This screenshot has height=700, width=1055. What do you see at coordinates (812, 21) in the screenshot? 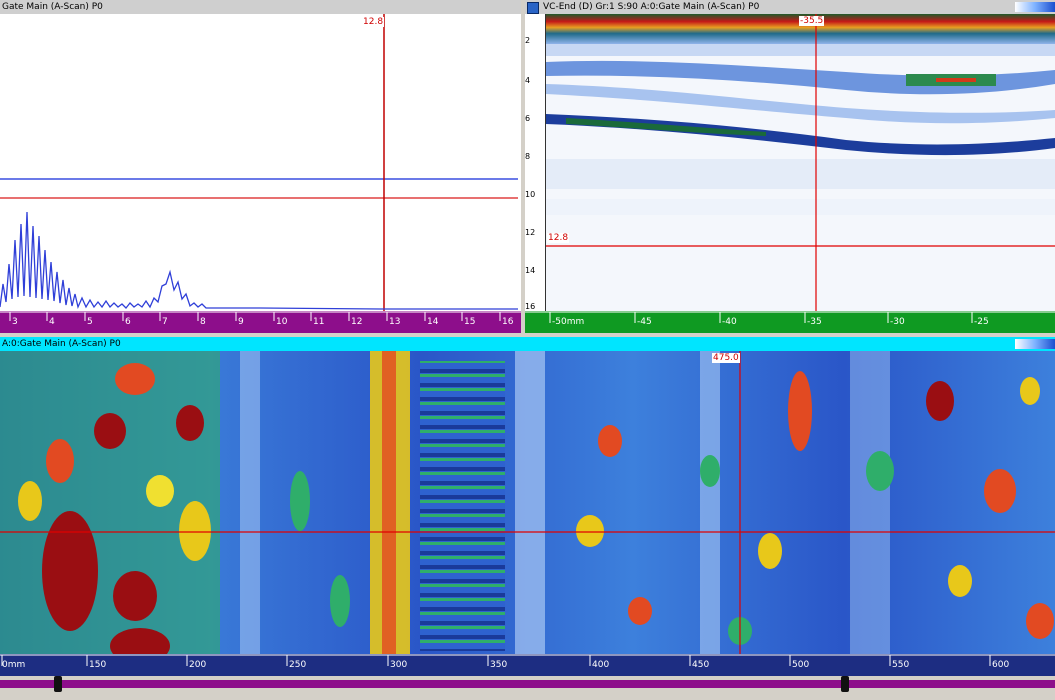
I see `bscan-cursor-top-label: -35.5` at bounding box center [812, 21].